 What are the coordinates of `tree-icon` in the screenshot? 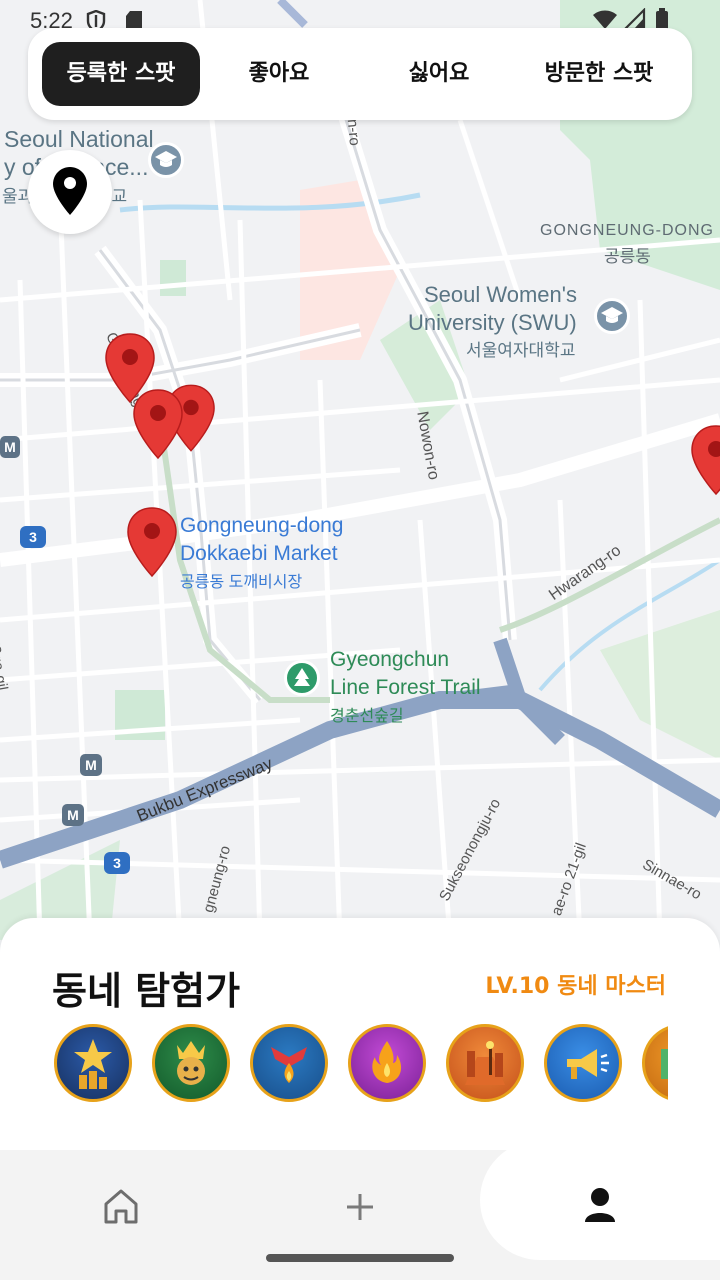 It's located at (302, 678).